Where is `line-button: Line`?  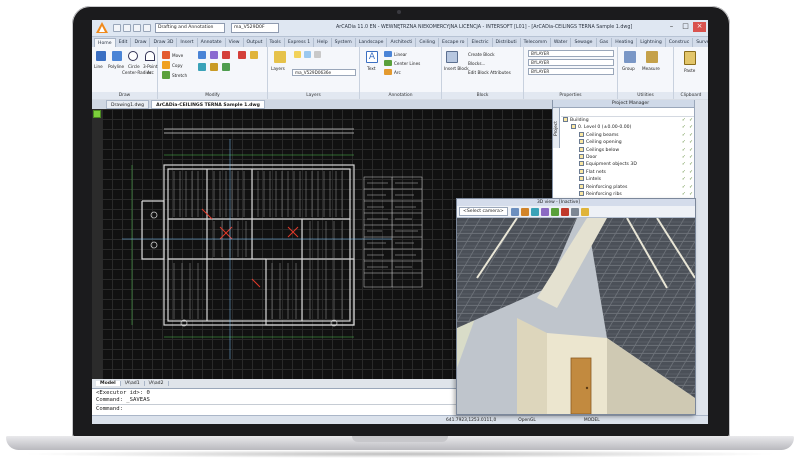
line-button: Line is located at coordinates (98, 66).